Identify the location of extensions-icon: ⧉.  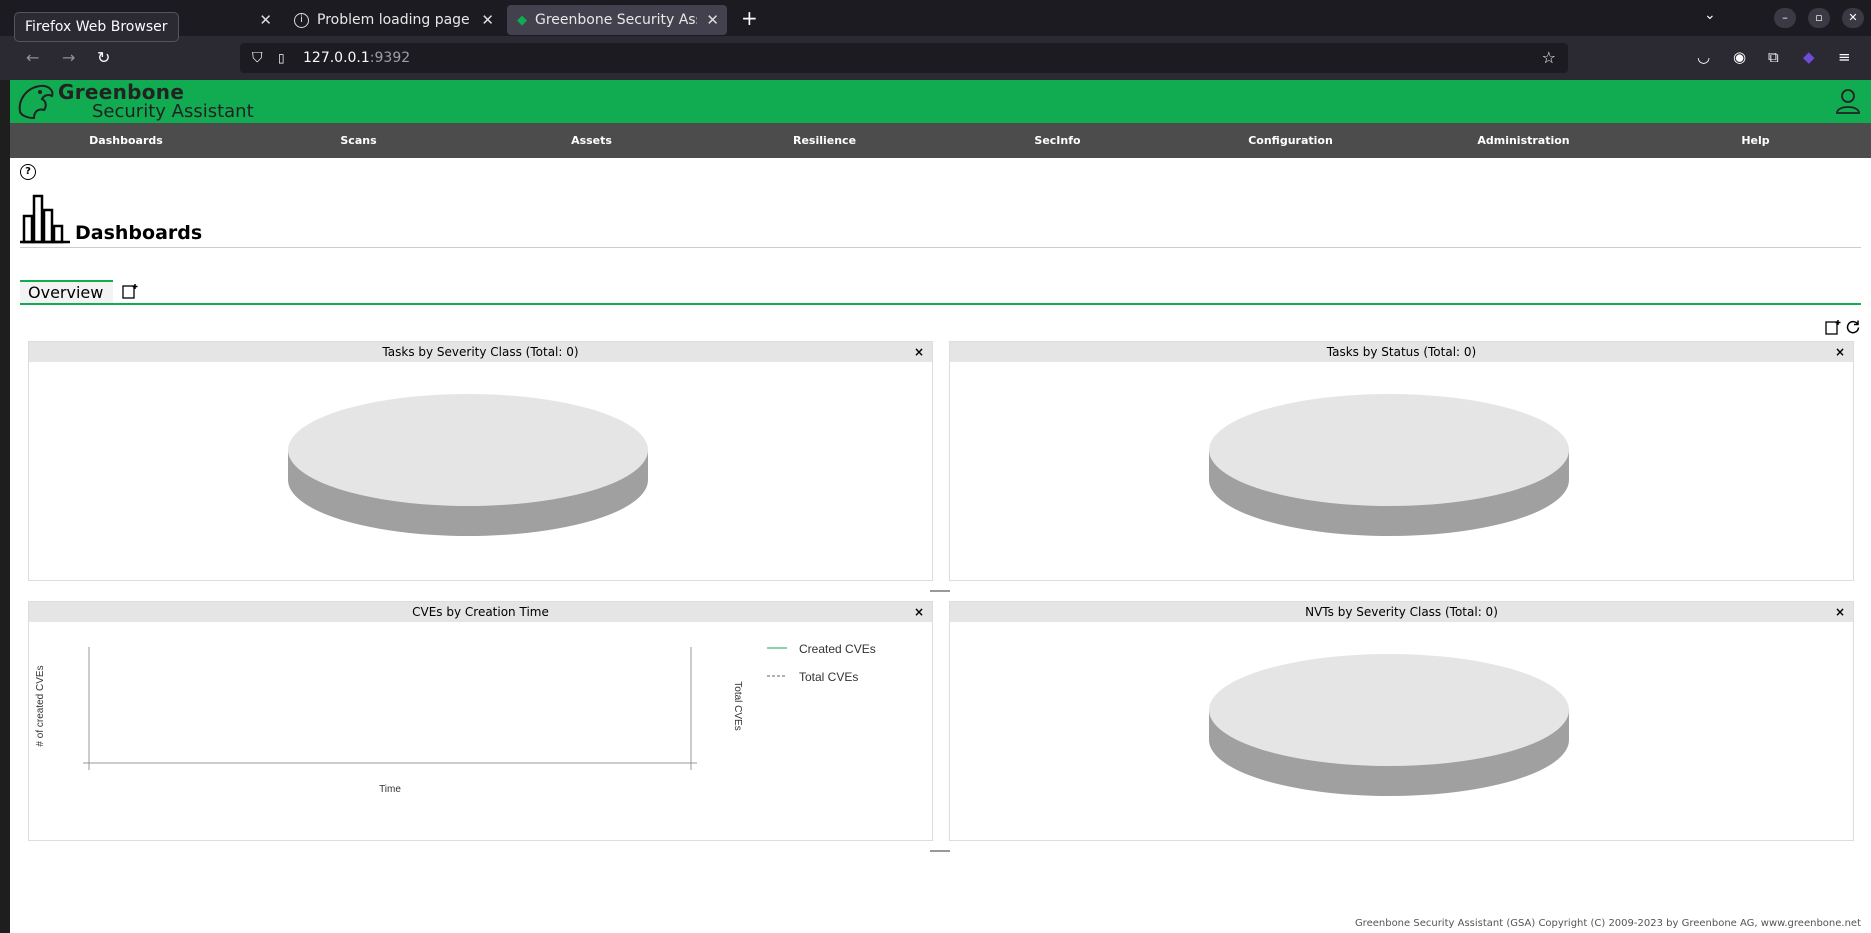
(1773, 57).